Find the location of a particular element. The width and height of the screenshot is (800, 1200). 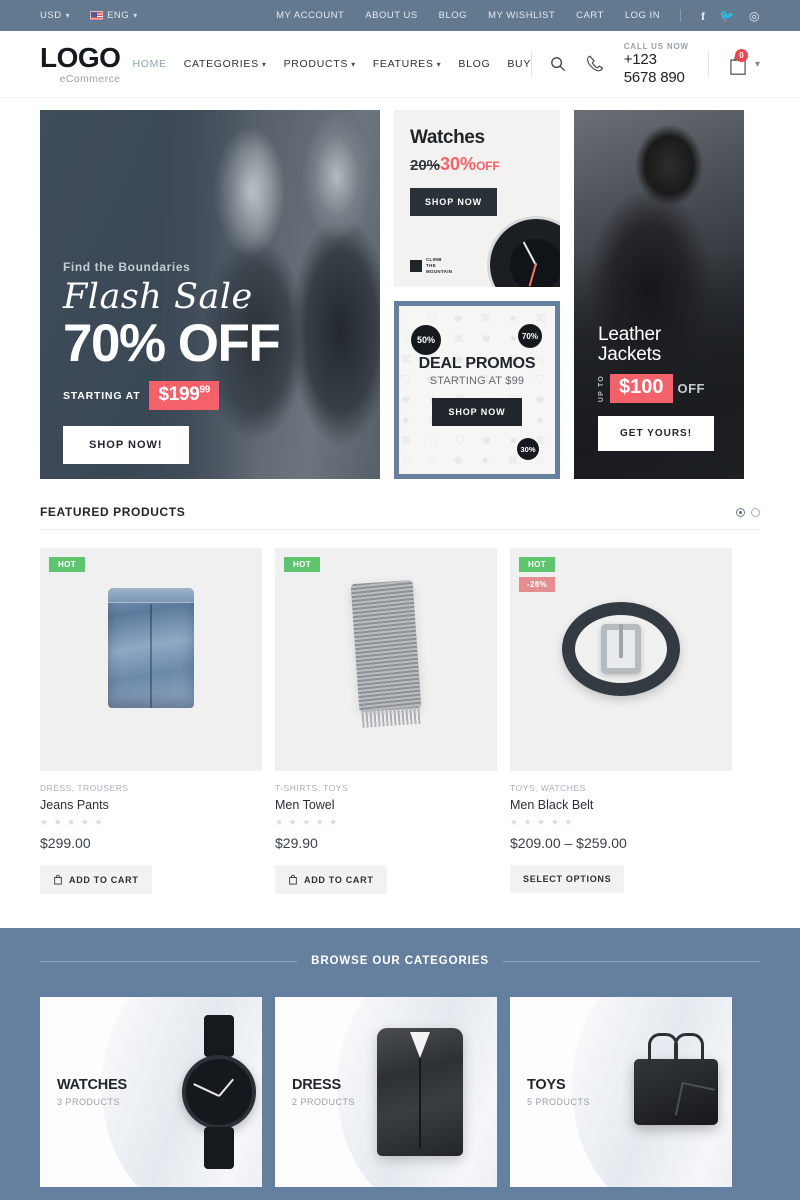

topnav-my-wishlist: MY WISHLIST is located at coordinates (521, 15).